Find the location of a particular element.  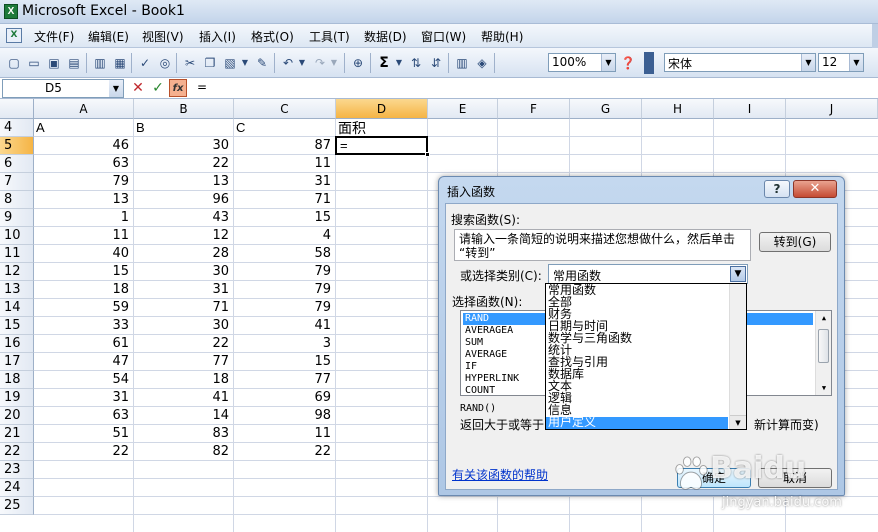

sort-descending-icon: ⇵ is located at coordinates (436, 63).